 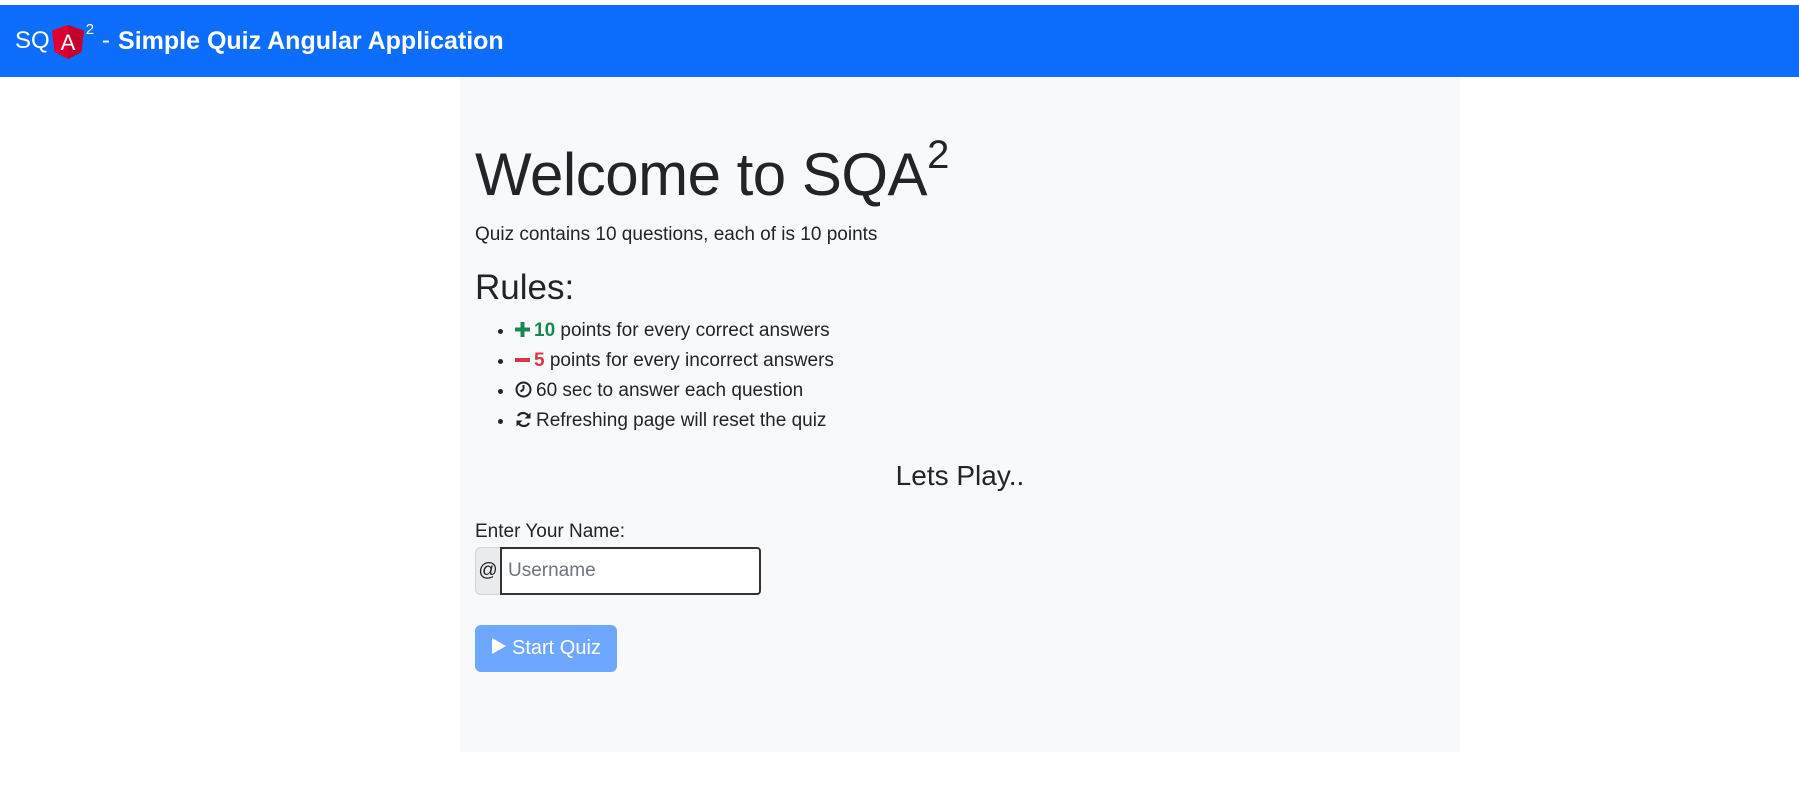 I want to click on rule-text-incorrect: points for every incorrect answers, so click(x=689, y=360).